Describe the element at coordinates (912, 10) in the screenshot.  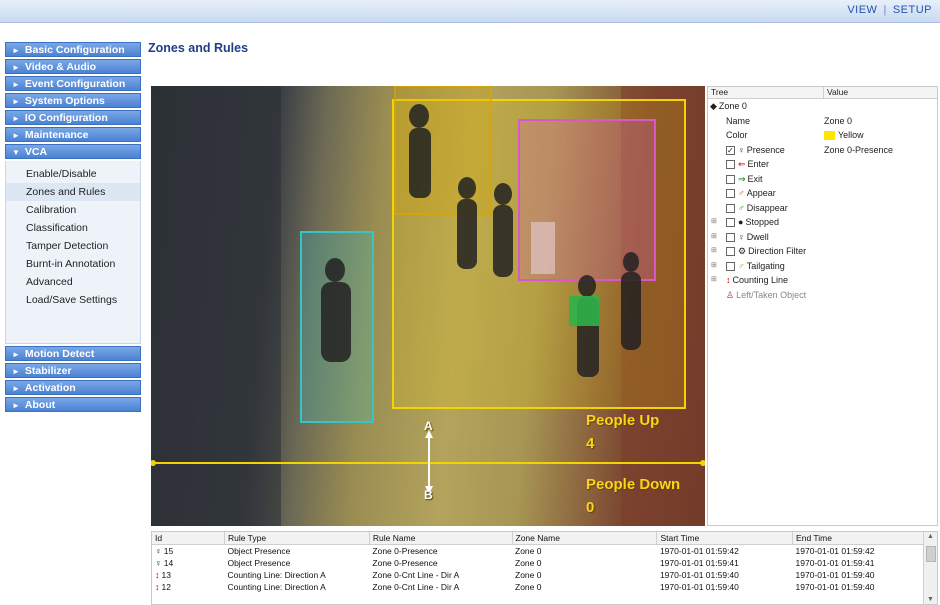
I see `setup-link: SETUP` at that location.